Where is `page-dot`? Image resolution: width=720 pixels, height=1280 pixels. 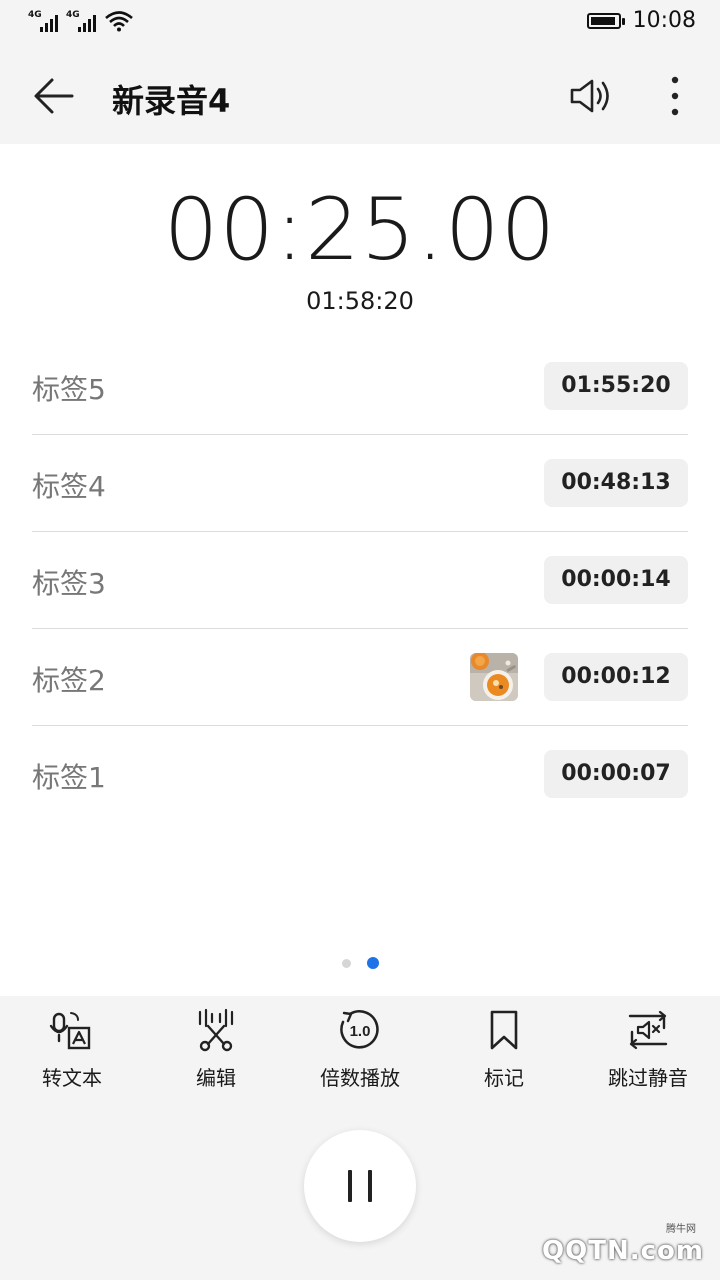
page-dot is located at coordinates (346, 963).